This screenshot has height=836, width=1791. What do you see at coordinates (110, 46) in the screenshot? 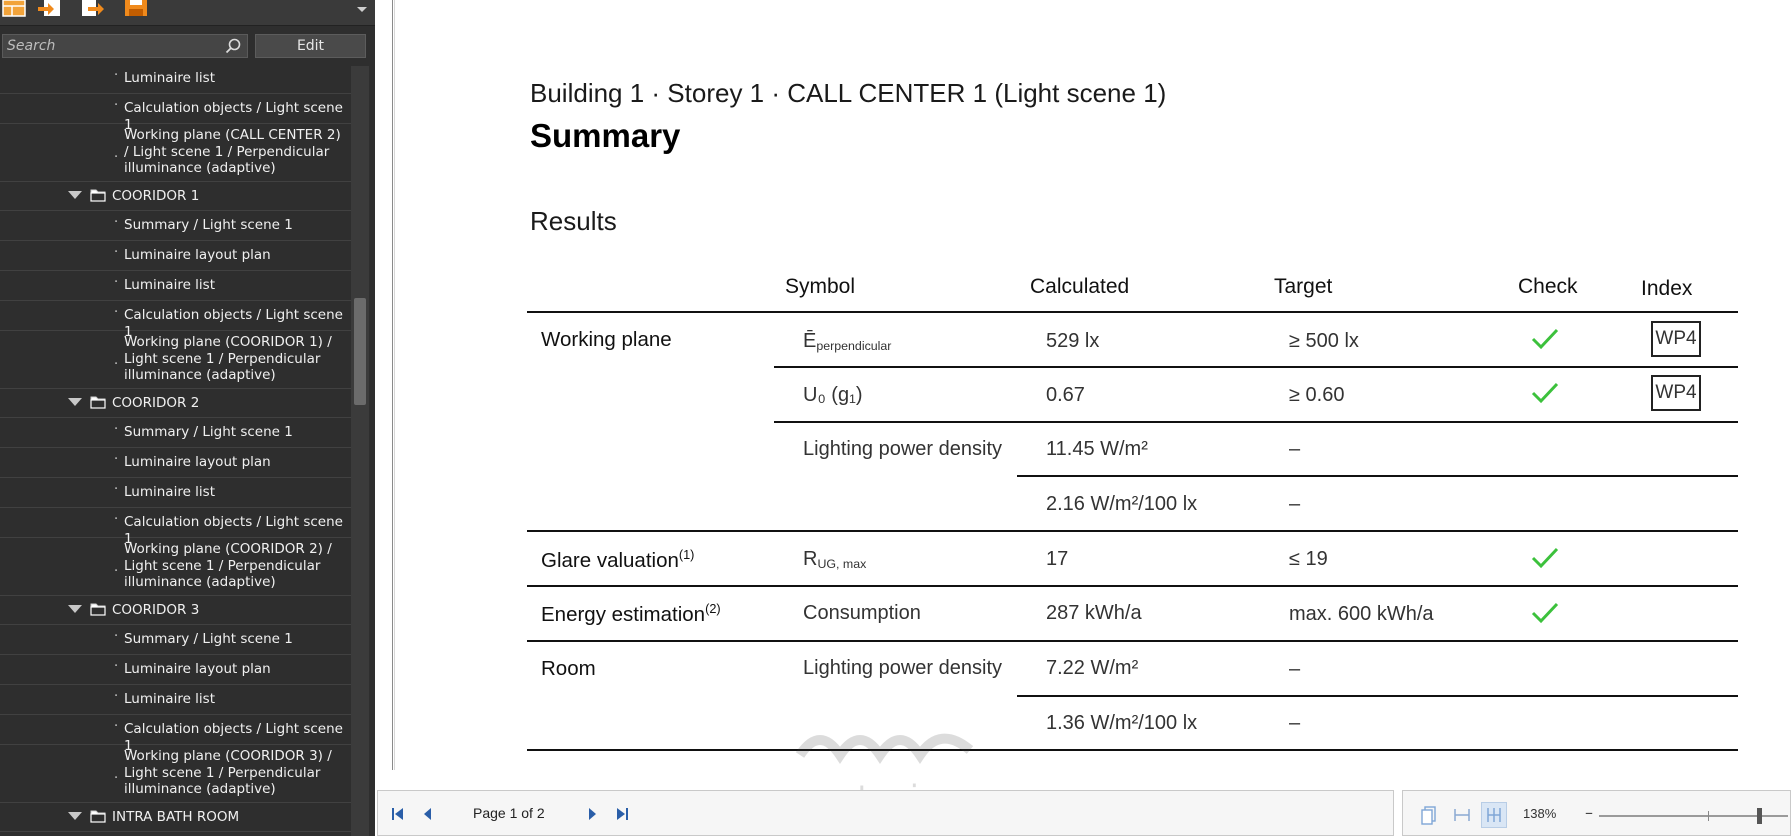
I see `search-input` at bounding box center [110, 46].